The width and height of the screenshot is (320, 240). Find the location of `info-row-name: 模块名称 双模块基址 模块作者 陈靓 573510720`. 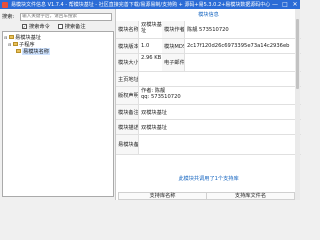

info-row-name: 模块名称 双模块基址 模块作者 陈靓 573510720 is located at coordinates (208, 30).